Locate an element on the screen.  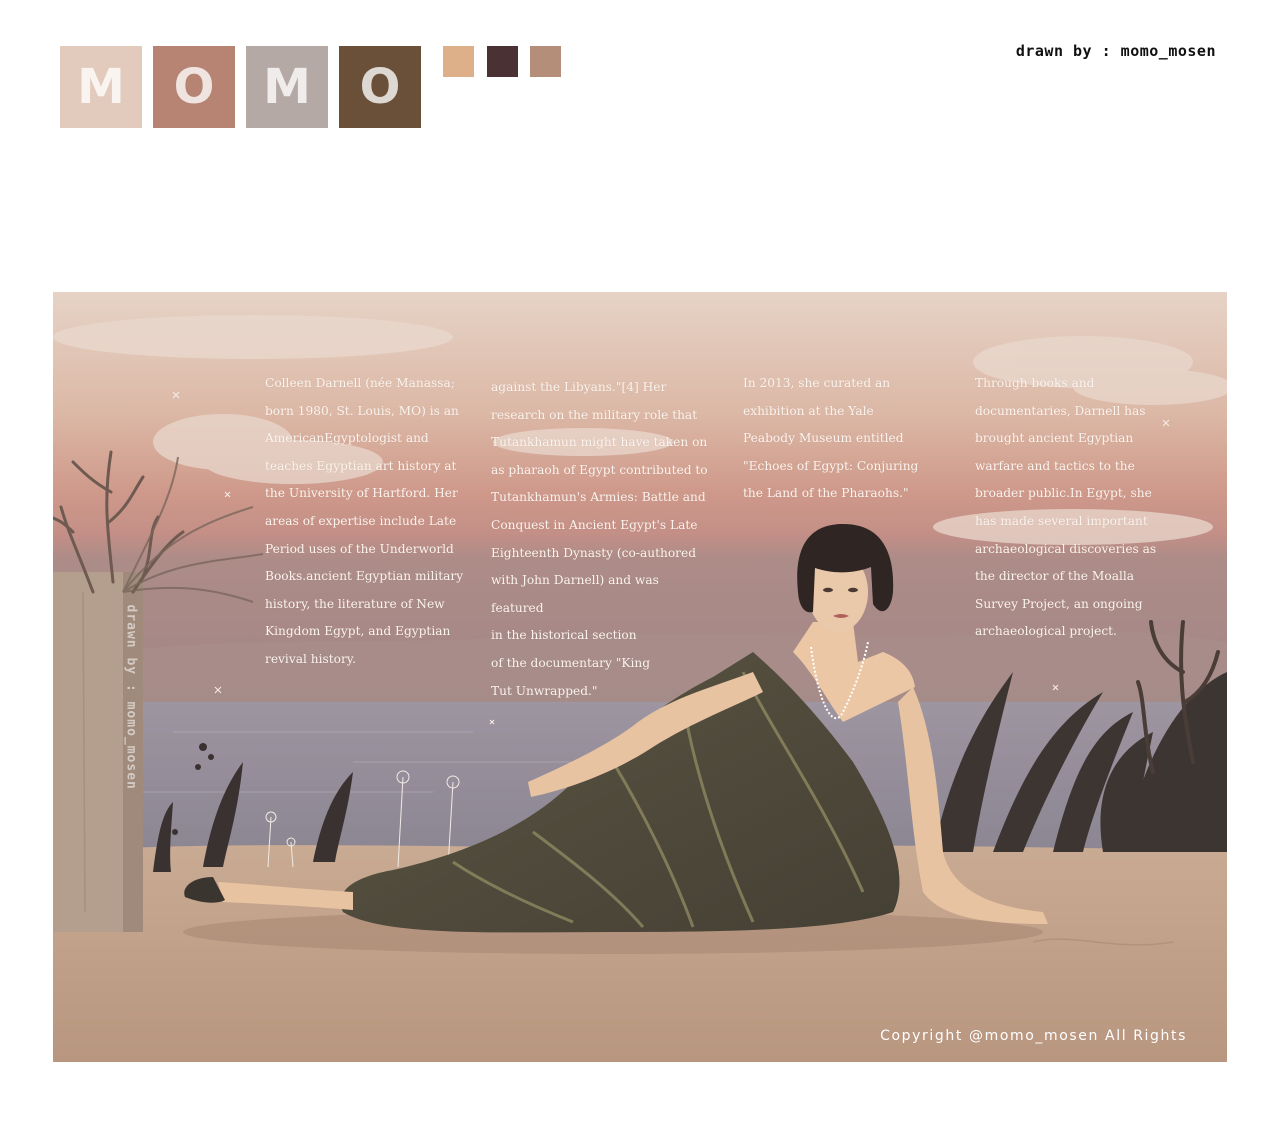
side-credit: drawn by : momo_mosen is located at coordinates (131, 697).